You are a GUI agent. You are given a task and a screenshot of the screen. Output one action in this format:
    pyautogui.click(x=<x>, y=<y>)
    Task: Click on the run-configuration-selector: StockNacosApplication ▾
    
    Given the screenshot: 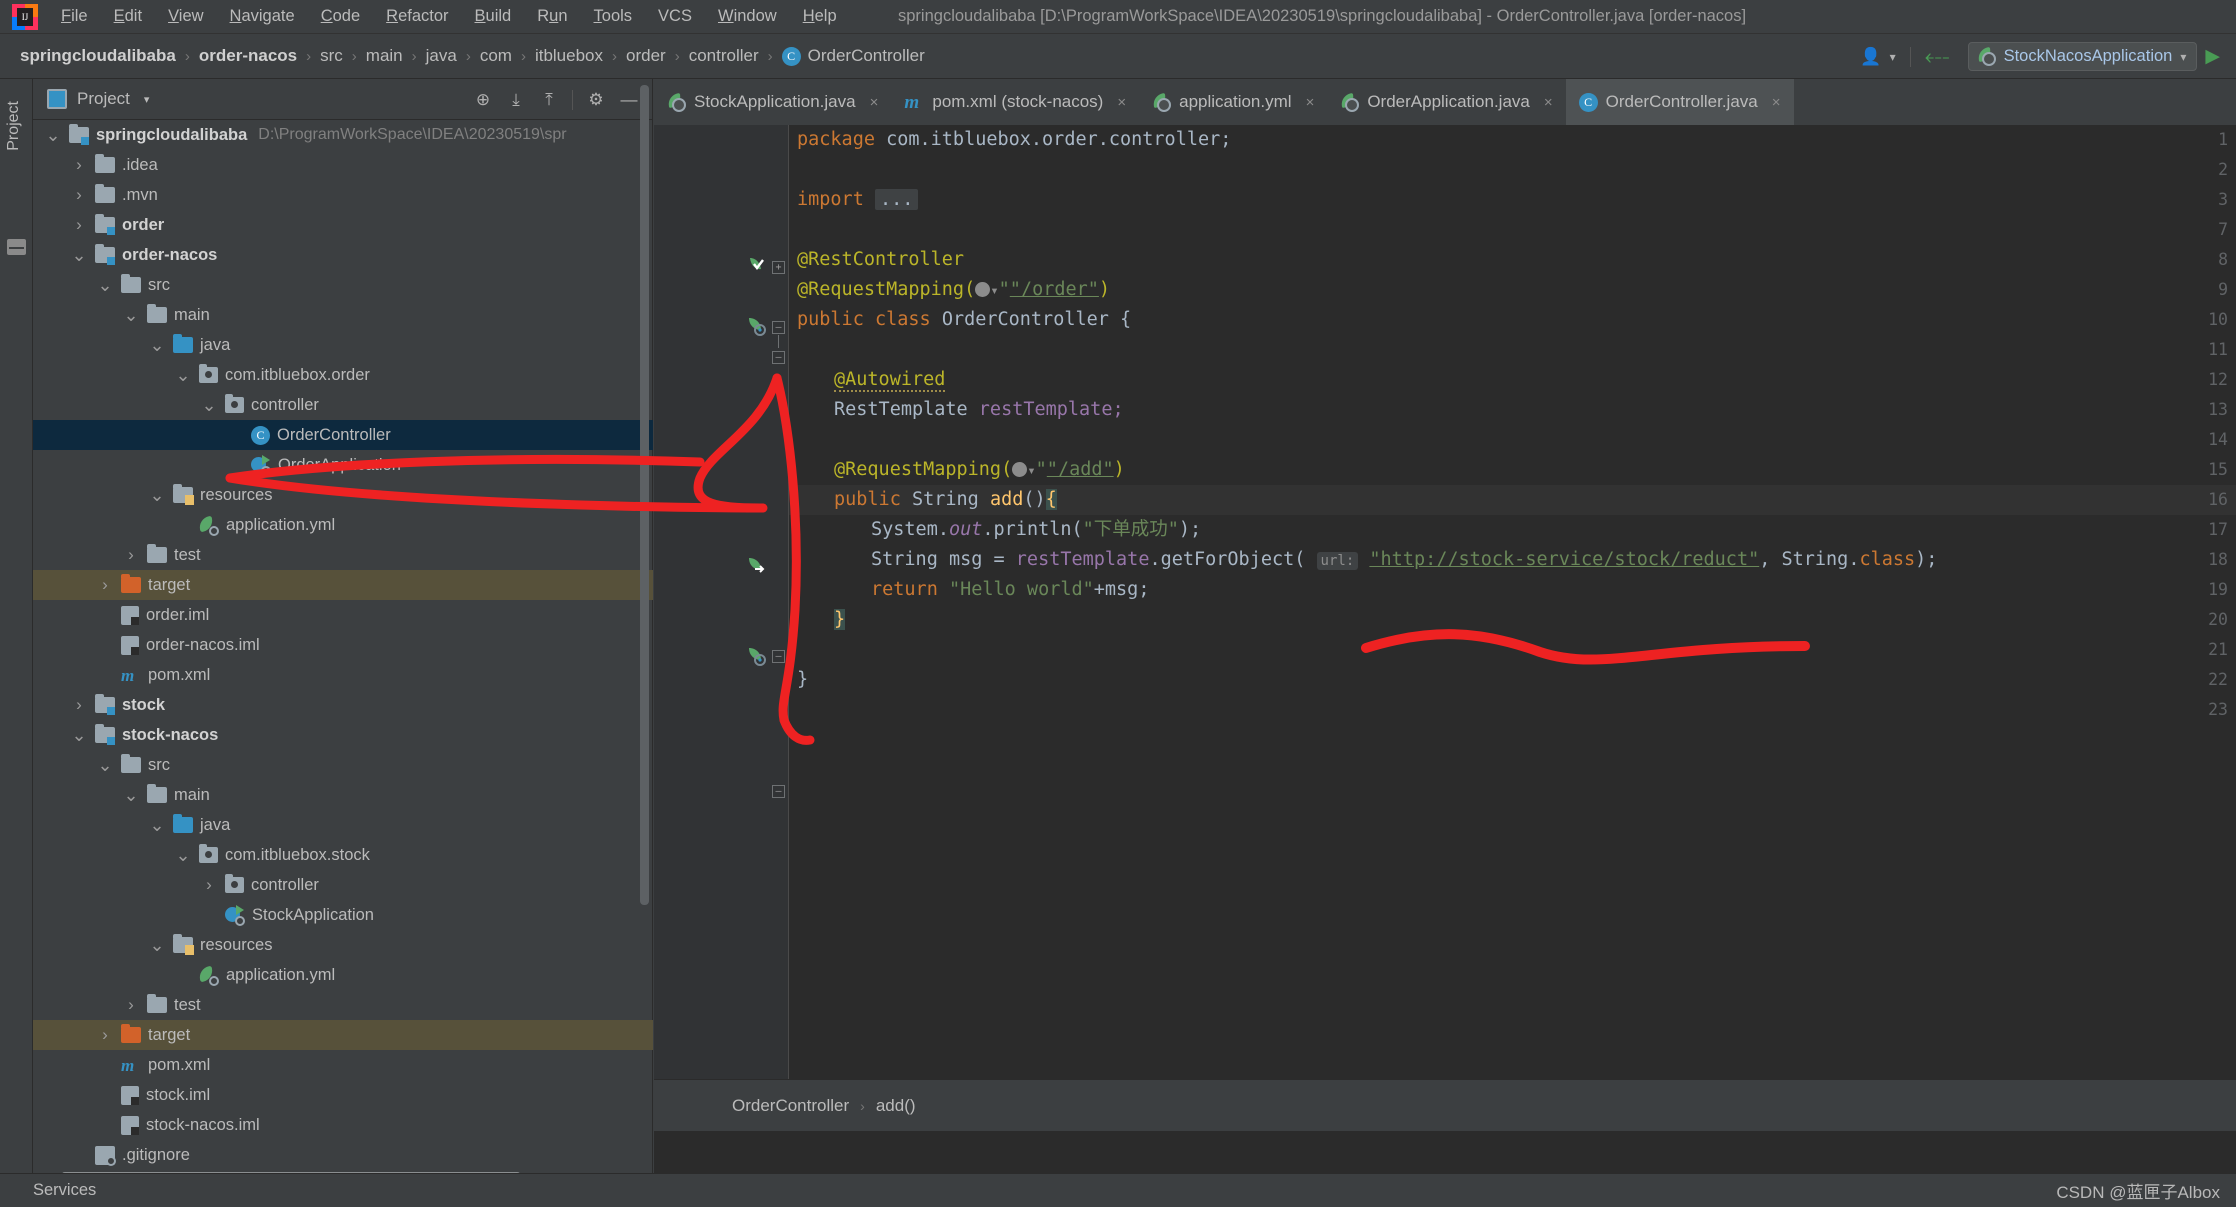 What is the action you would take?
    pyautogui.click(x=2082, y=56)
    